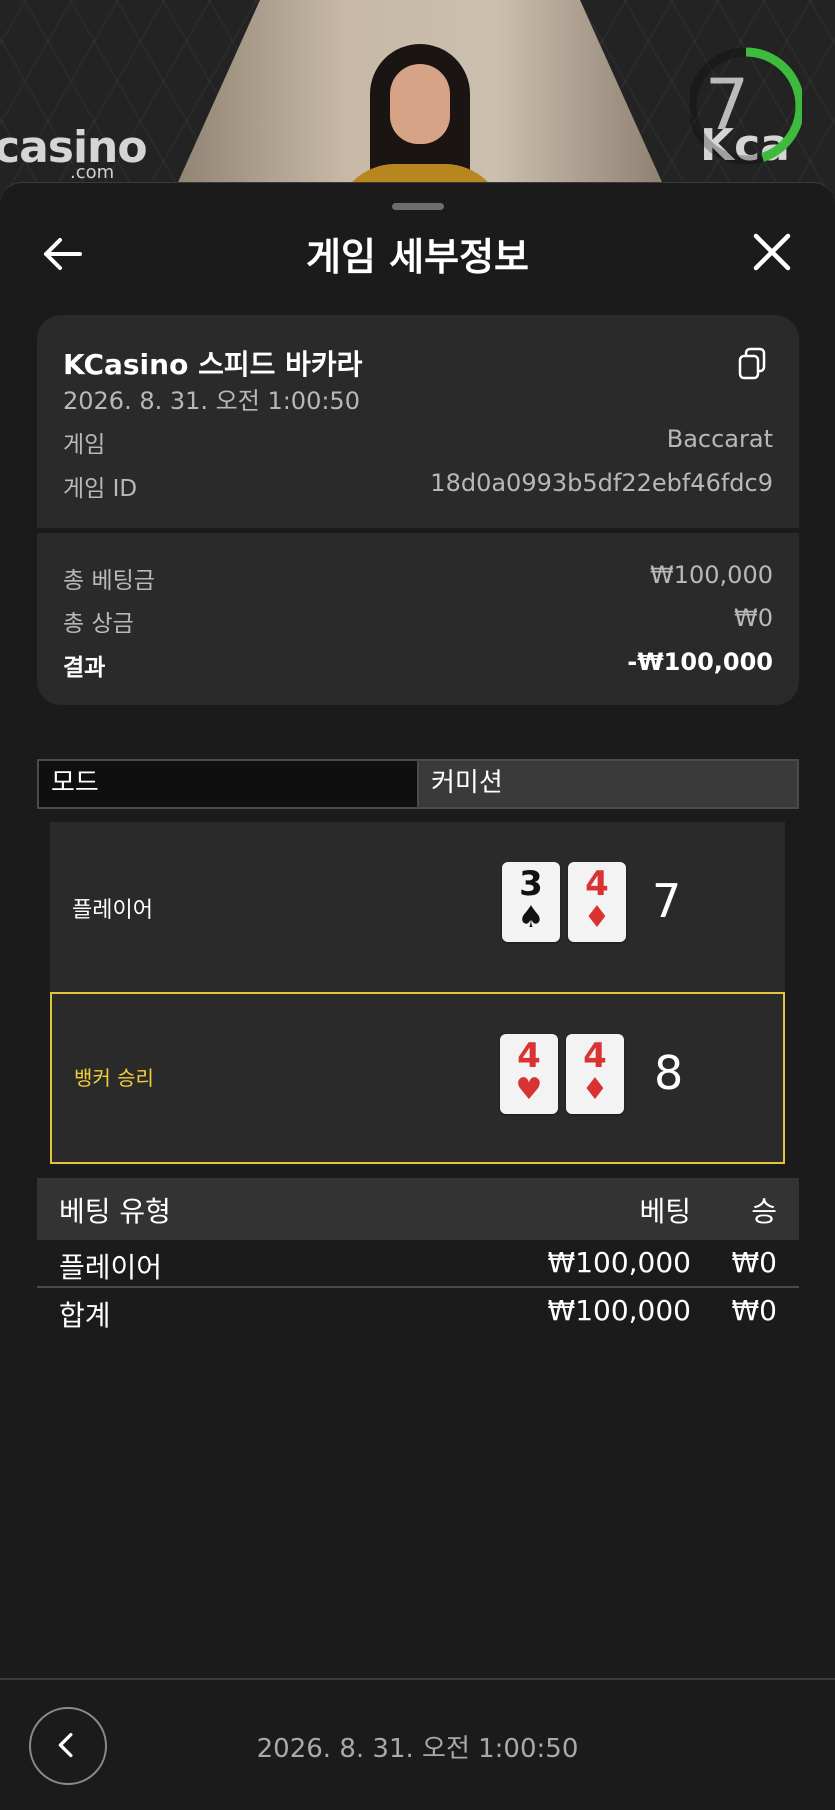 The image size is (835, 1810). What do you see at coordinates (418, 1312) in the screenshot?
I see `table-total-row: 합계 ₩100,000 ₩0` at bounding box center [418, 1312].